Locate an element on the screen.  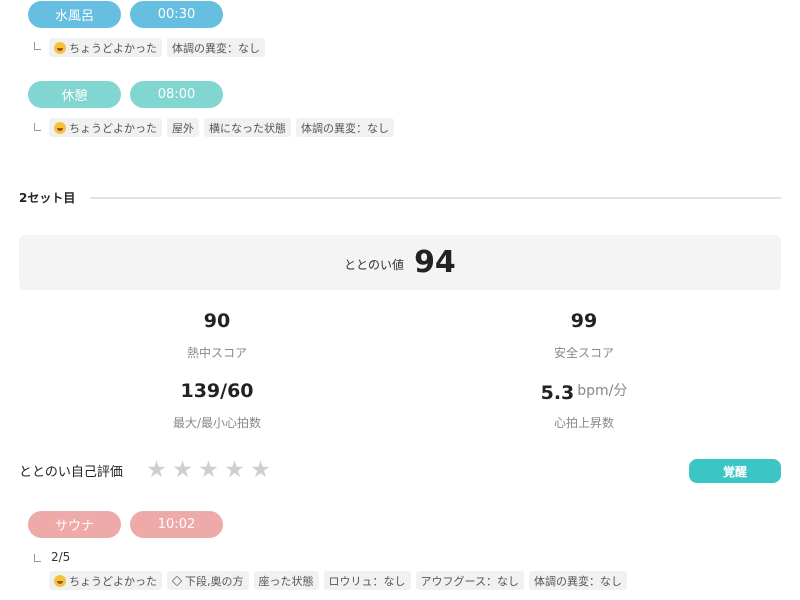
hr-rise-unit: bpm/分 is located at coordinates (602, 391).